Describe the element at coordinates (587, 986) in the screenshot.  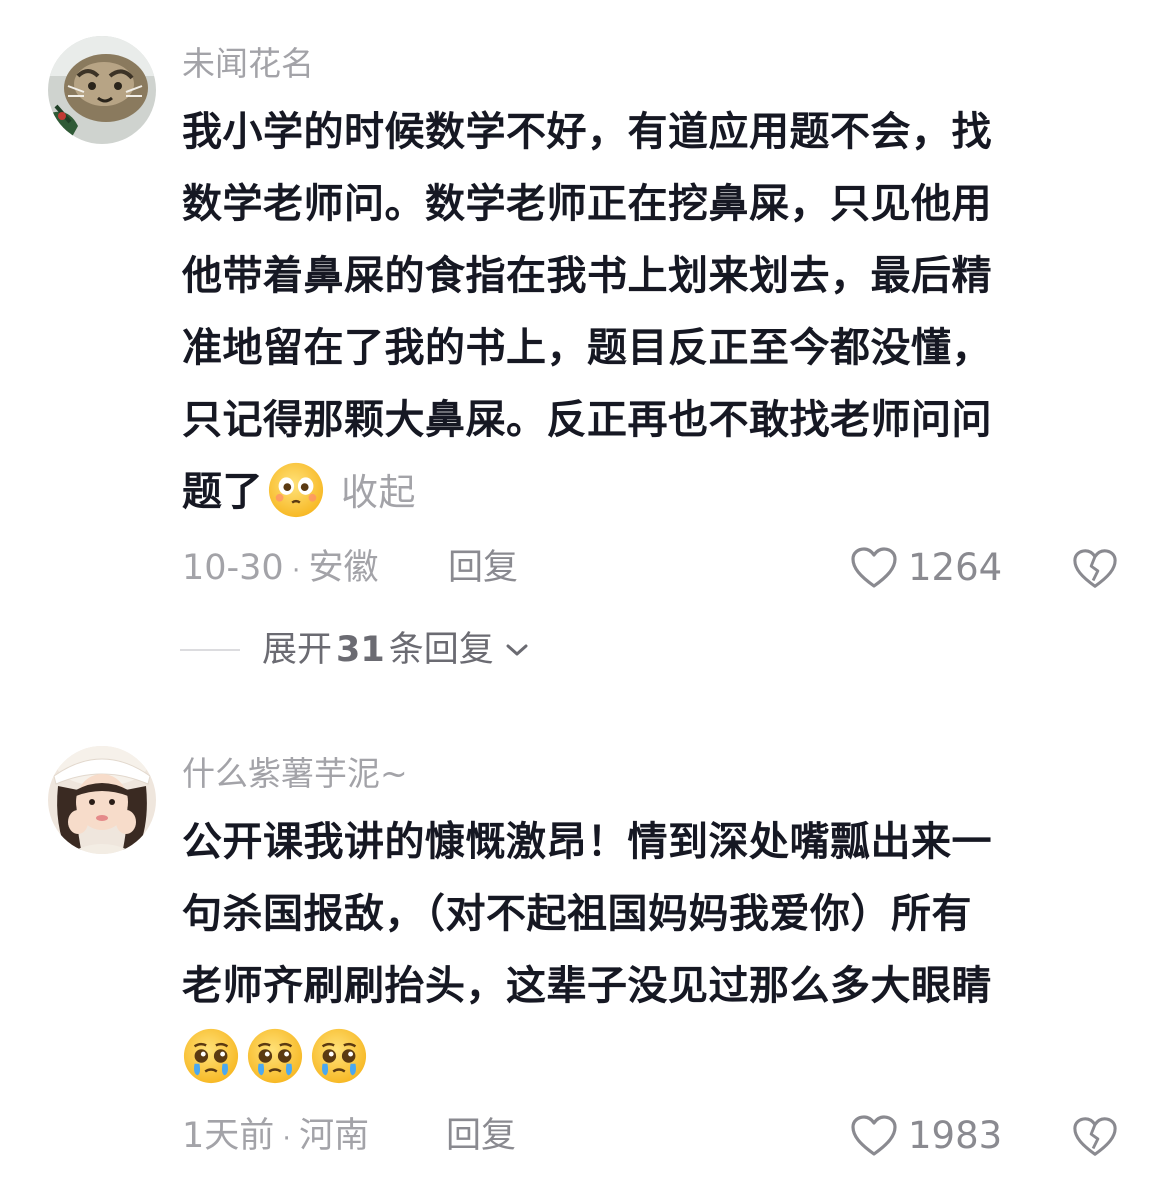
I see `comment-line: 老师齐刷刷抬头，这辈子没见过那么多大眼睛` at that location.